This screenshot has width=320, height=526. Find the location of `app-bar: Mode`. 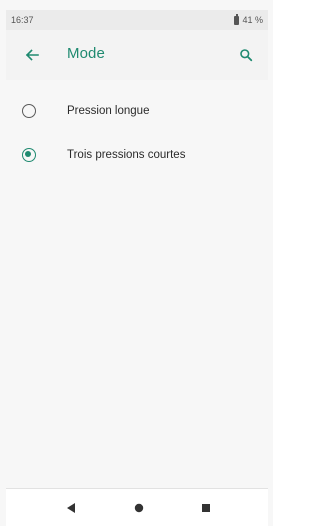

app-bar: Mode is located at coordinates (137, 55).